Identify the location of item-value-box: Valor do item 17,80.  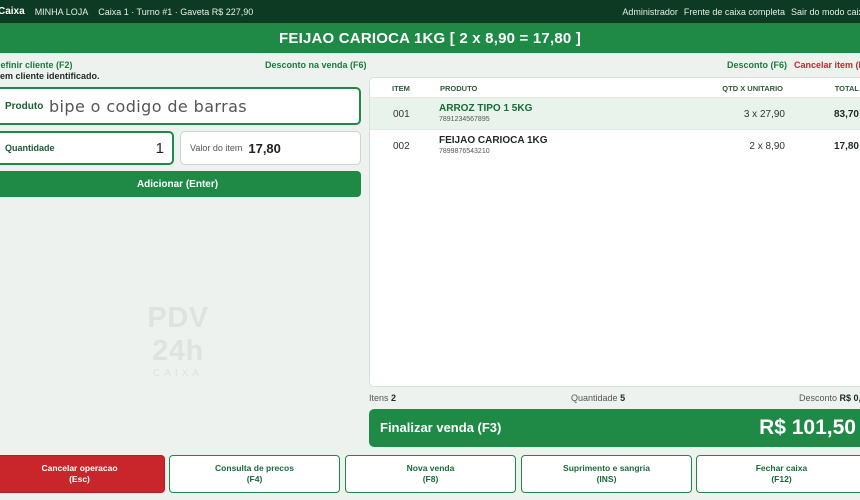
(270, 148).